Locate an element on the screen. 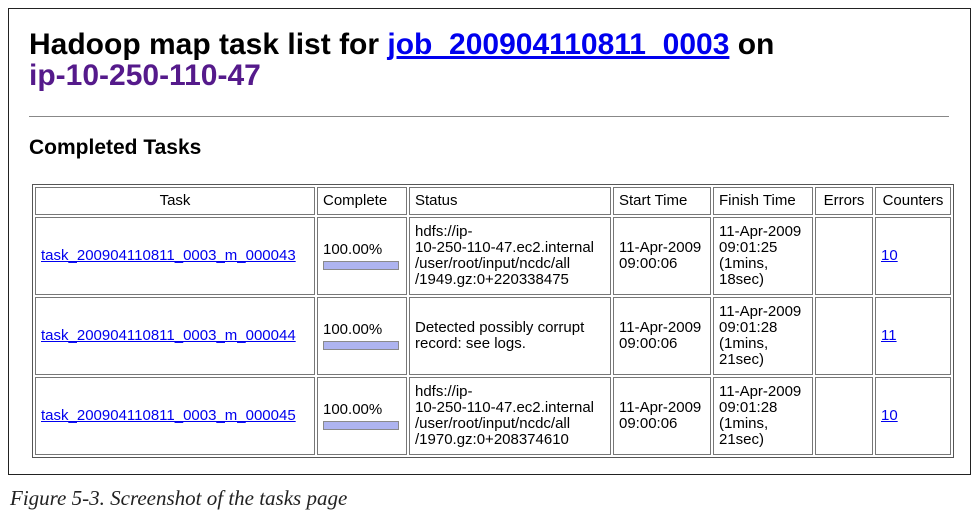 The image size is (979, 525). finish-time-cell: 11-Apr-2009 09:01:25 (1mins, 18sec) is located at coordinates (763, 256).